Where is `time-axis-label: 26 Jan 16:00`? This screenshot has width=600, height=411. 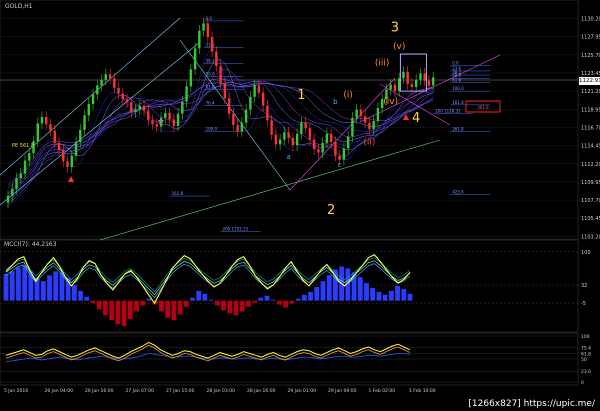 time-axis-label: 26 Jan 16:00 is located at coordinates (99, 391).